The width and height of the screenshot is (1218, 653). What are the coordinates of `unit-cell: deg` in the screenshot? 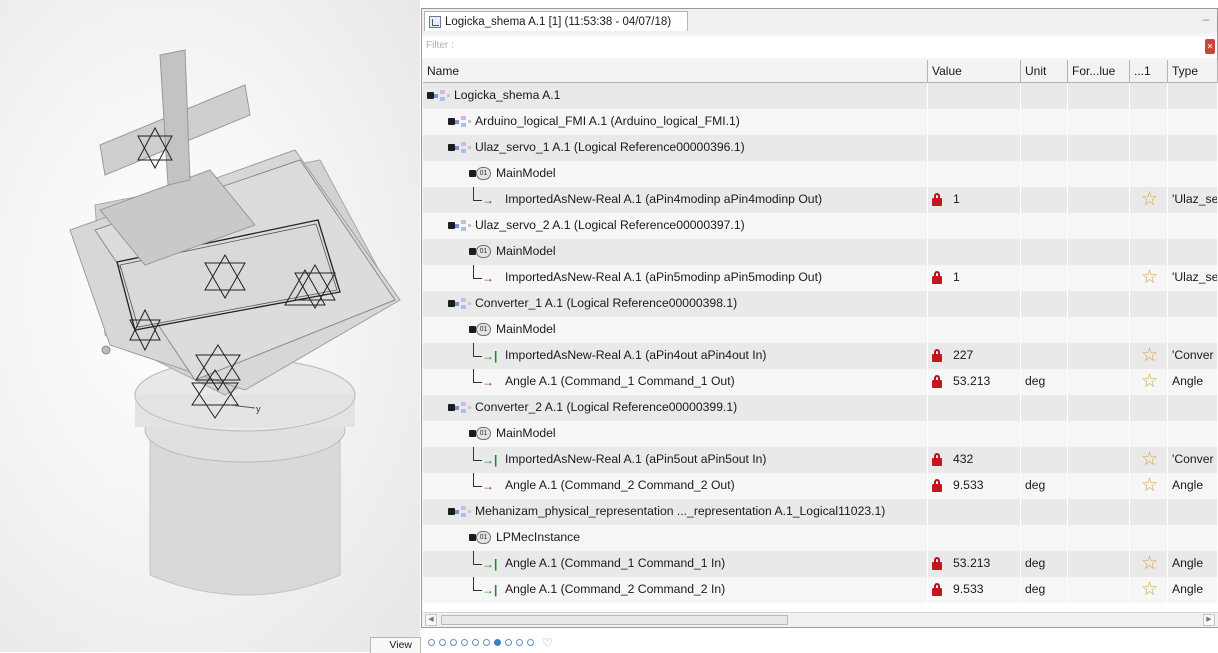 It's located at (1044, 564).